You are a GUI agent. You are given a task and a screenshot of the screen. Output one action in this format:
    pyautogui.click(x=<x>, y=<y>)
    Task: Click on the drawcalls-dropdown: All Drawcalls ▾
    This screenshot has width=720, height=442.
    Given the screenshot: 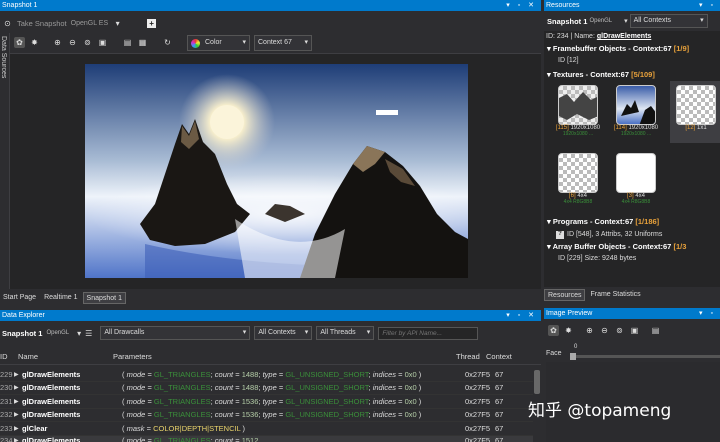 What is the action you would take?
    pyautogui.click(x=175, y=333)
    